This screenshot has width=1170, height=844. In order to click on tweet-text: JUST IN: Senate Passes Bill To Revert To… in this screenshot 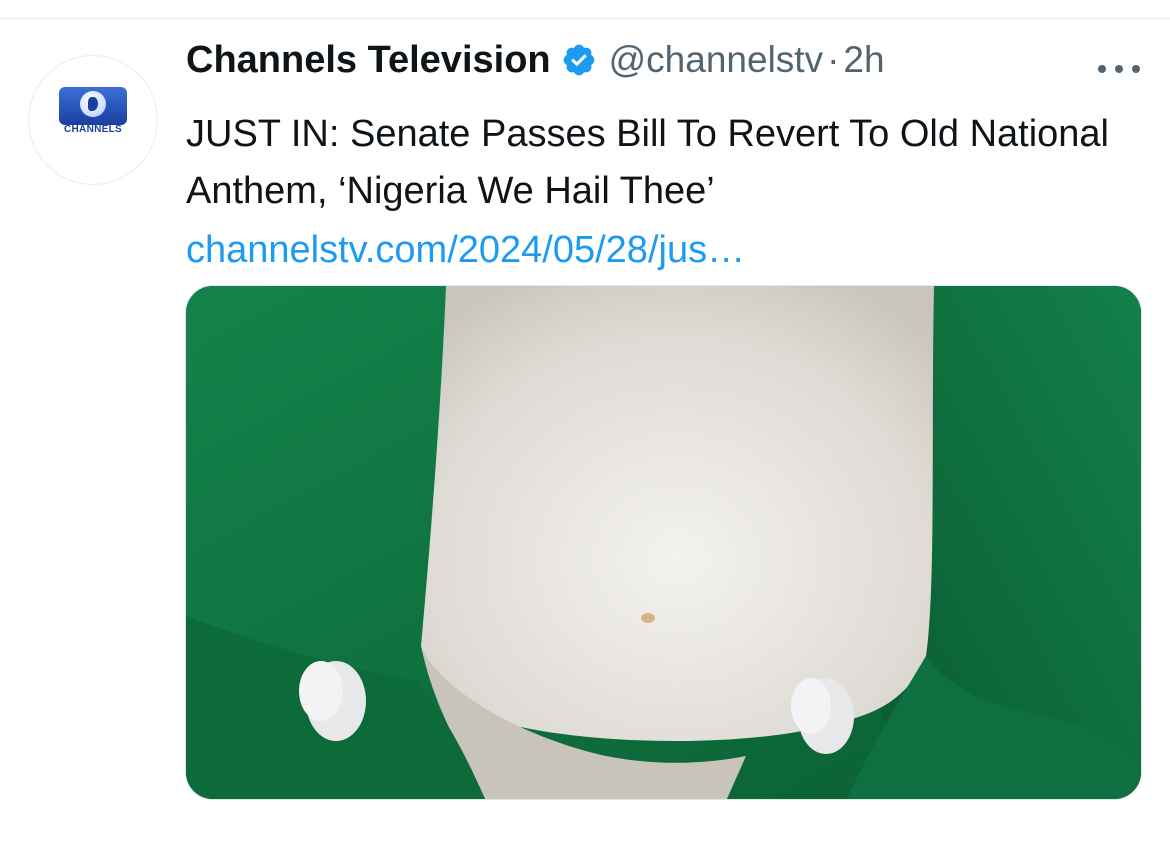, I will do `click(647, 162)`.